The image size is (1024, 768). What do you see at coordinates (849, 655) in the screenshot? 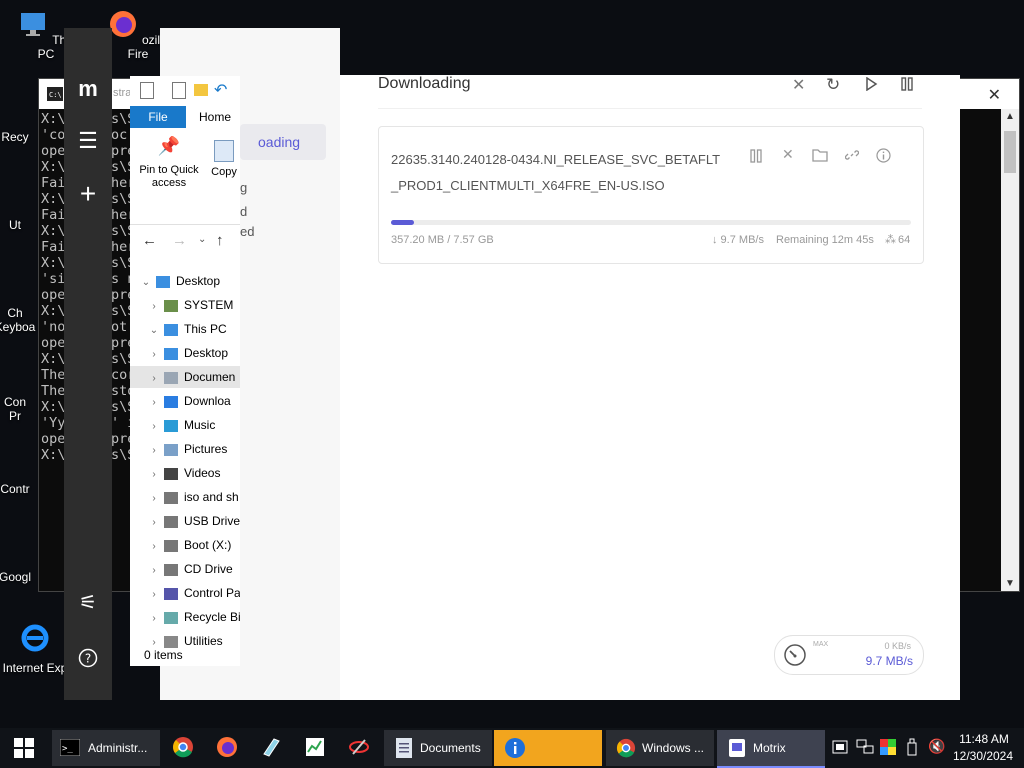
I see `speedometer: MAX 0 KB/s 9.7 MB/s` at bounding box center [849, 655].